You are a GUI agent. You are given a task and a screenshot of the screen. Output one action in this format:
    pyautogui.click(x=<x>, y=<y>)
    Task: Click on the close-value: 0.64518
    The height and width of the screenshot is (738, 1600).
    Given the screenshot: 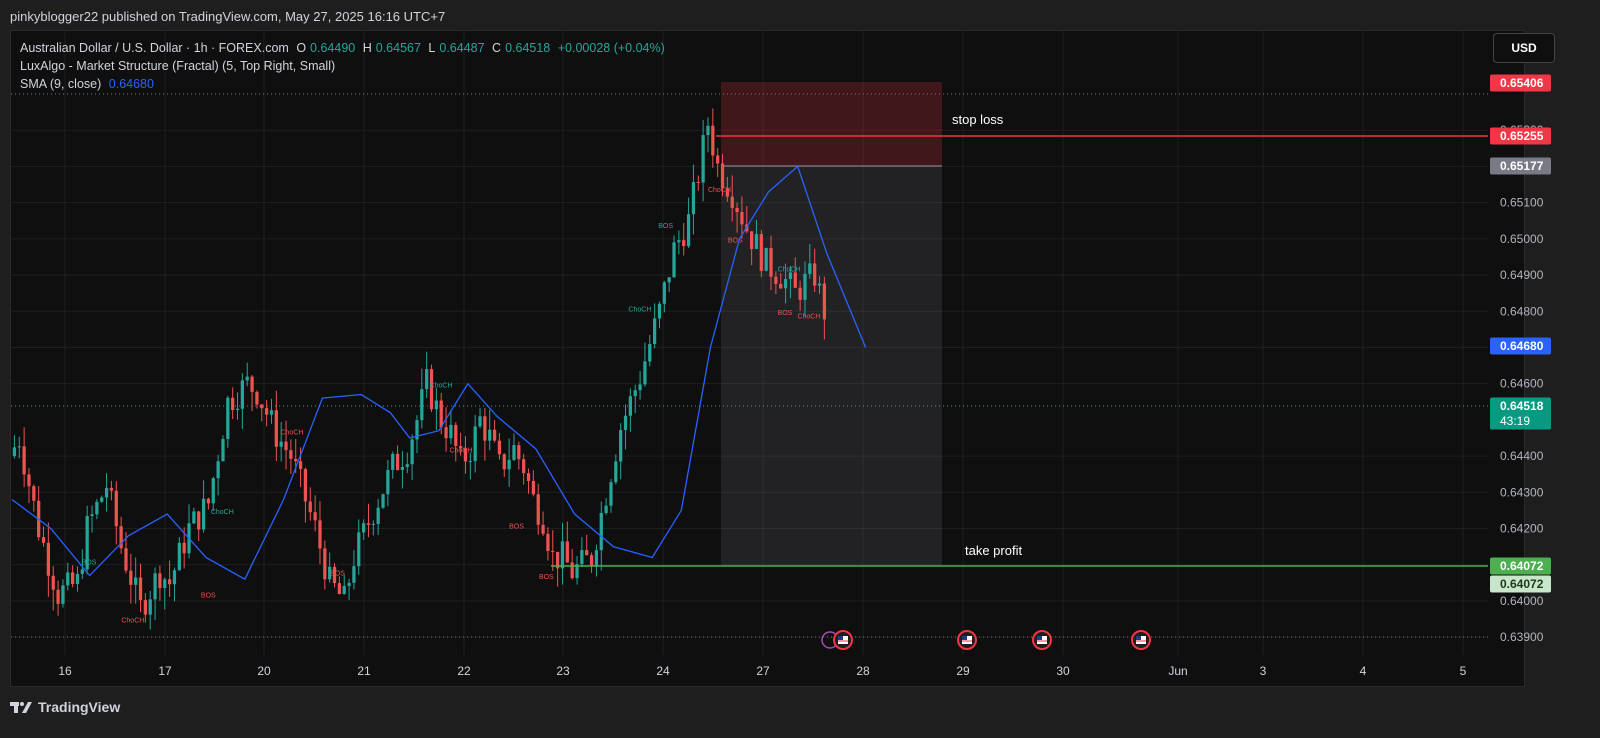 What is the action you would take?
    pyautogui.click(x=528, y=48)
    